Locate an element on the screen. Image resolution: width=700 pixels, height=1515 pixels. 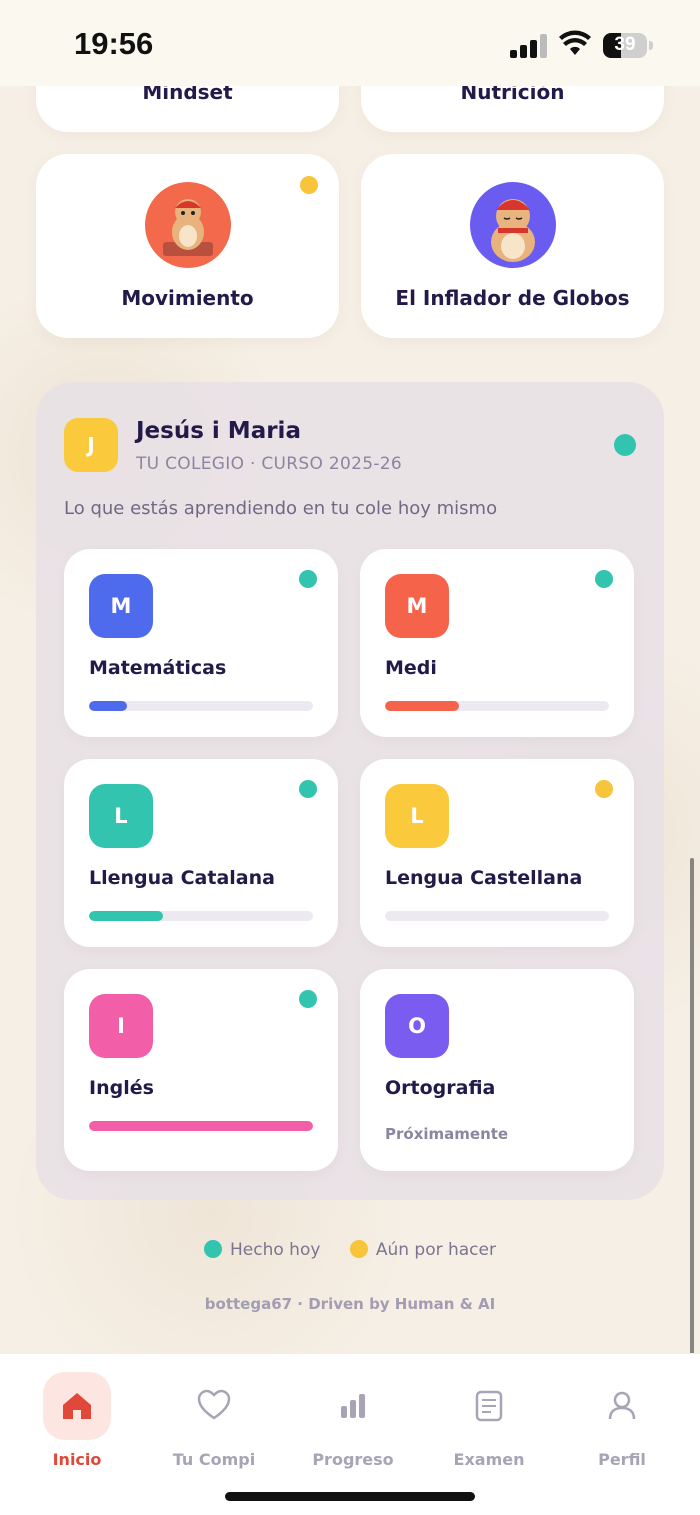
subject-name: Llengua Catalana is located at coordinates (182, 878).